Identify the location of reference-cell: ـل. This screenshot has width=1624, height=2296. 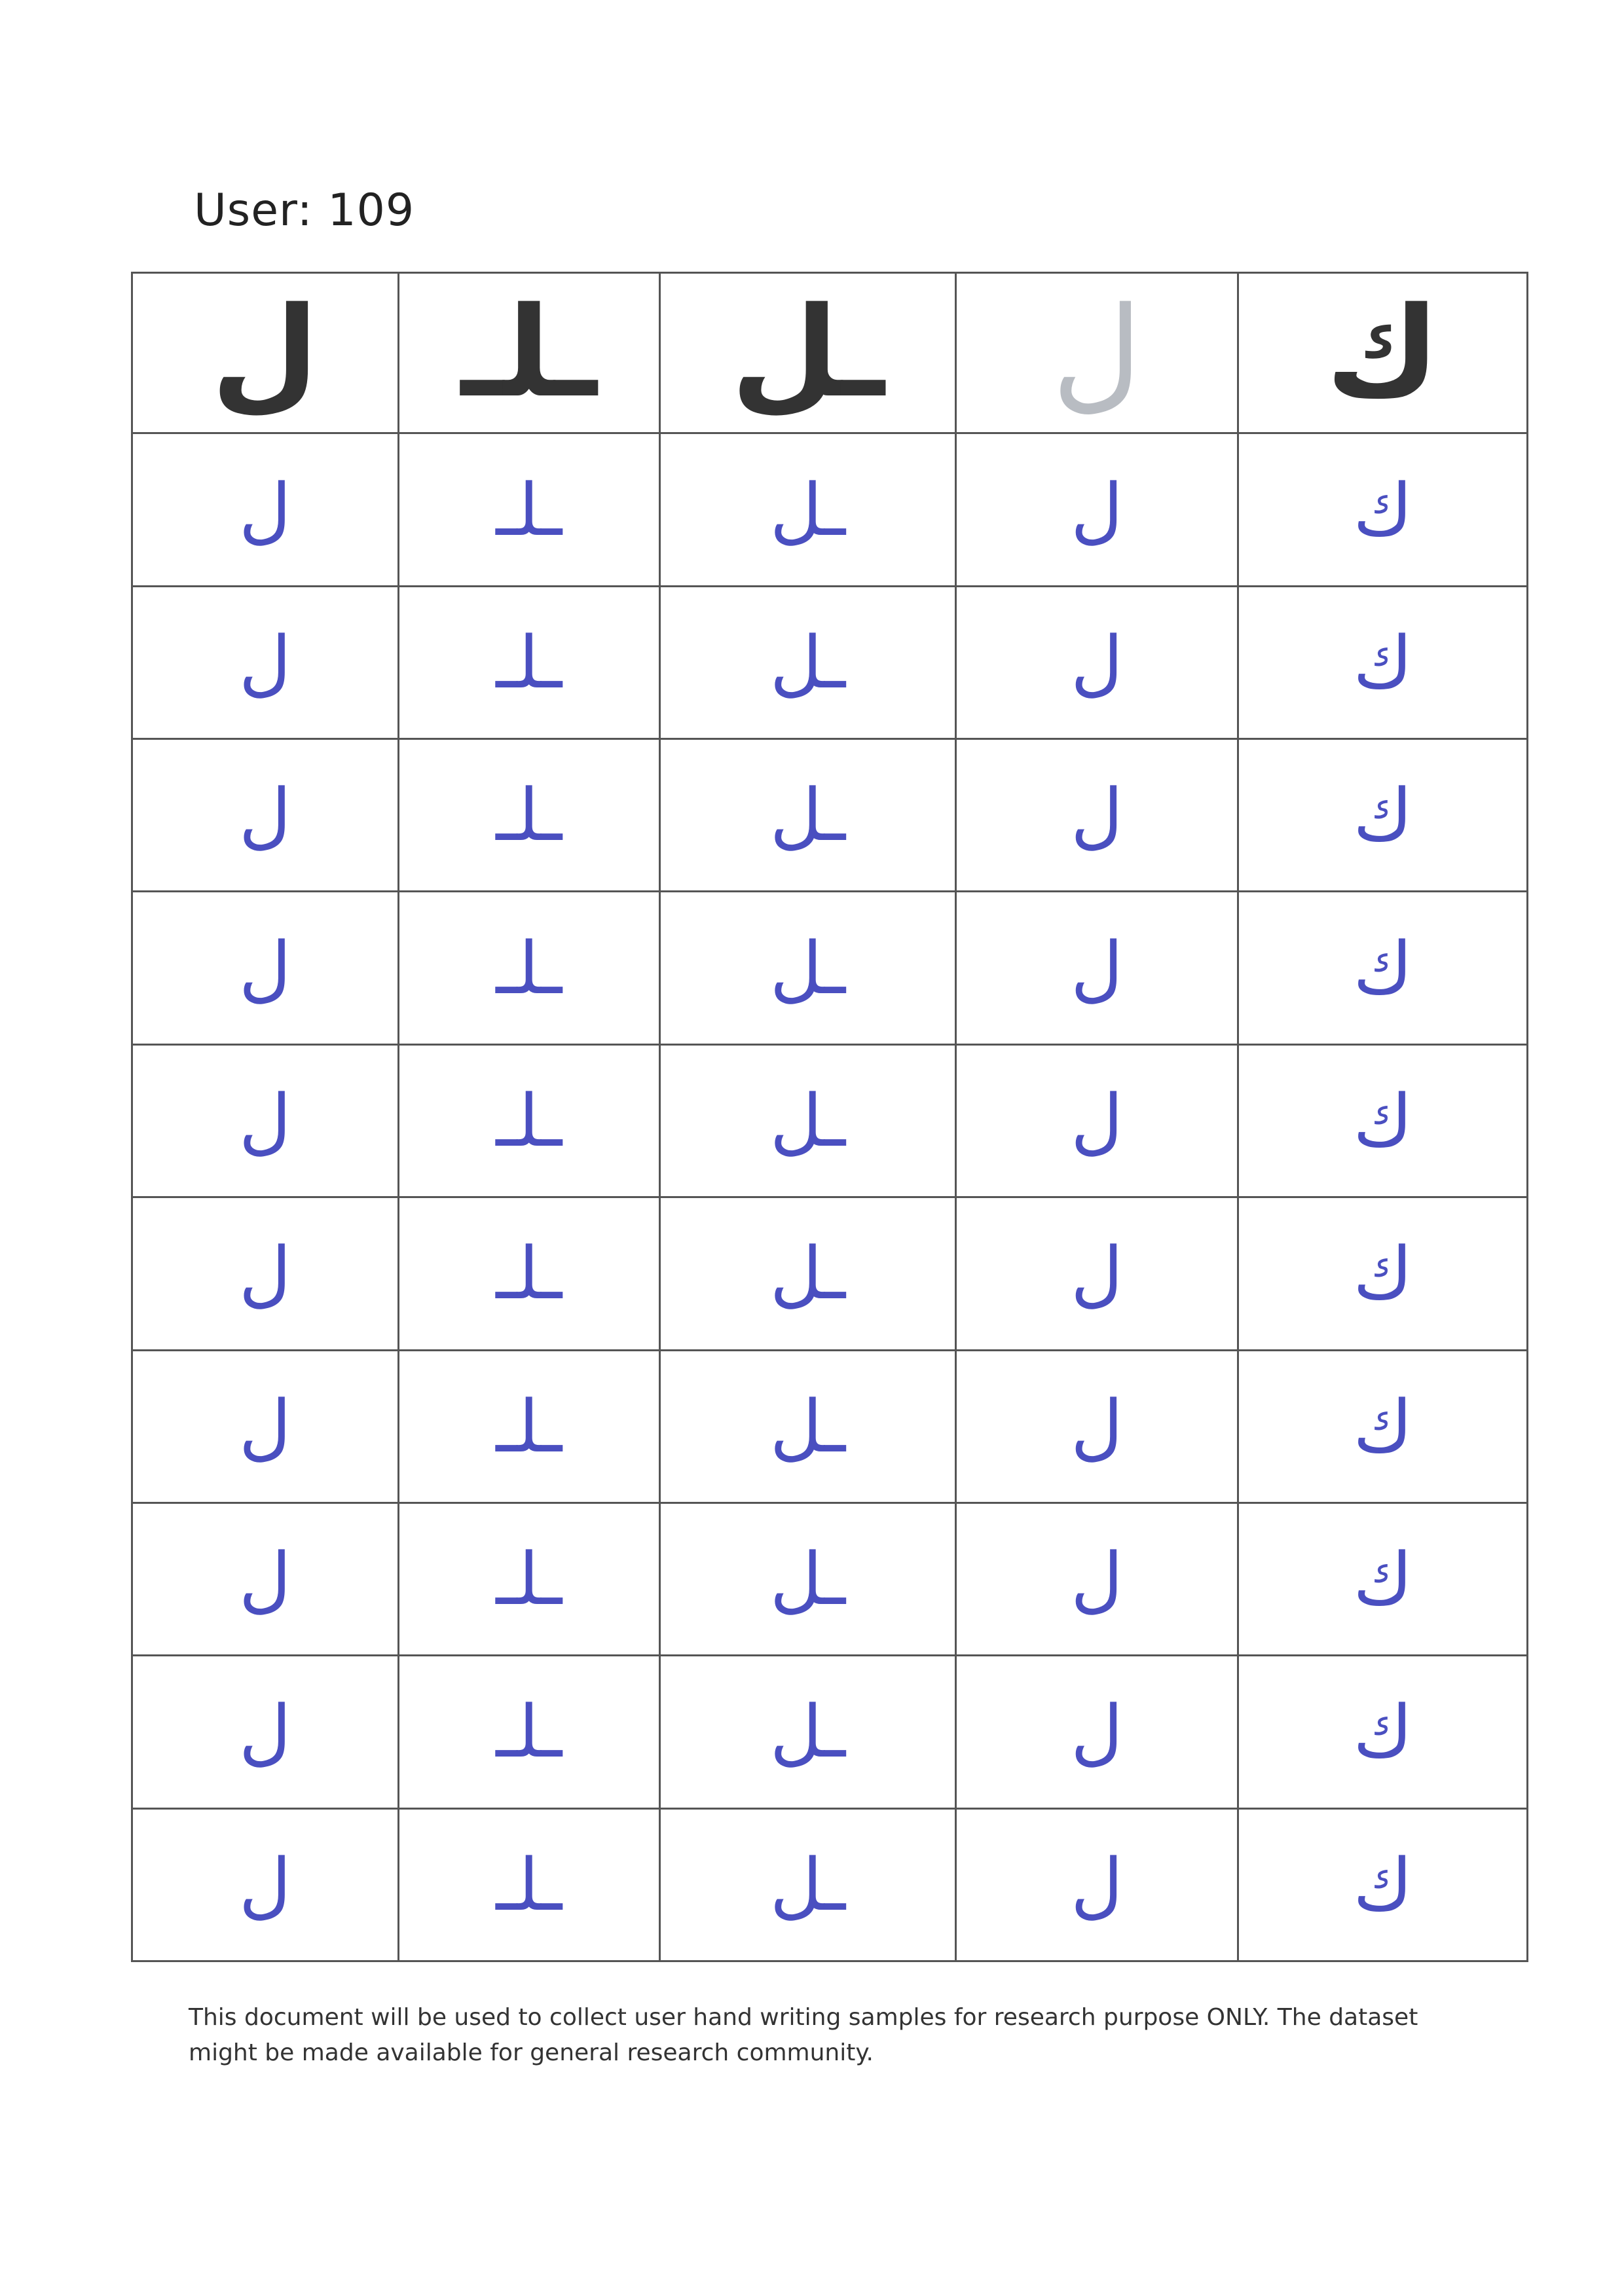
(808, 353).